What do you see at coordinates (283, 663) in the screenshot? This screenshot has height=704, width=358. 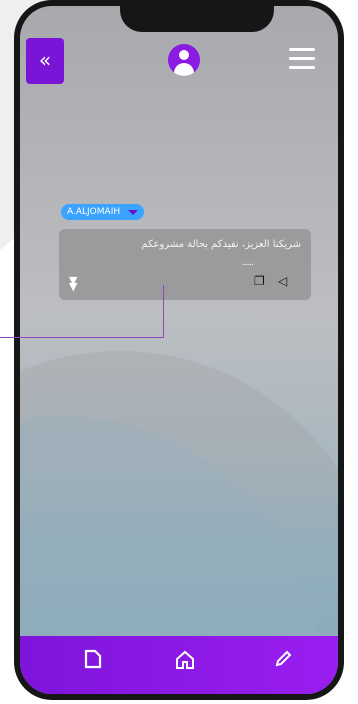 I see `edit-icon` at bounding box center [283, 663].